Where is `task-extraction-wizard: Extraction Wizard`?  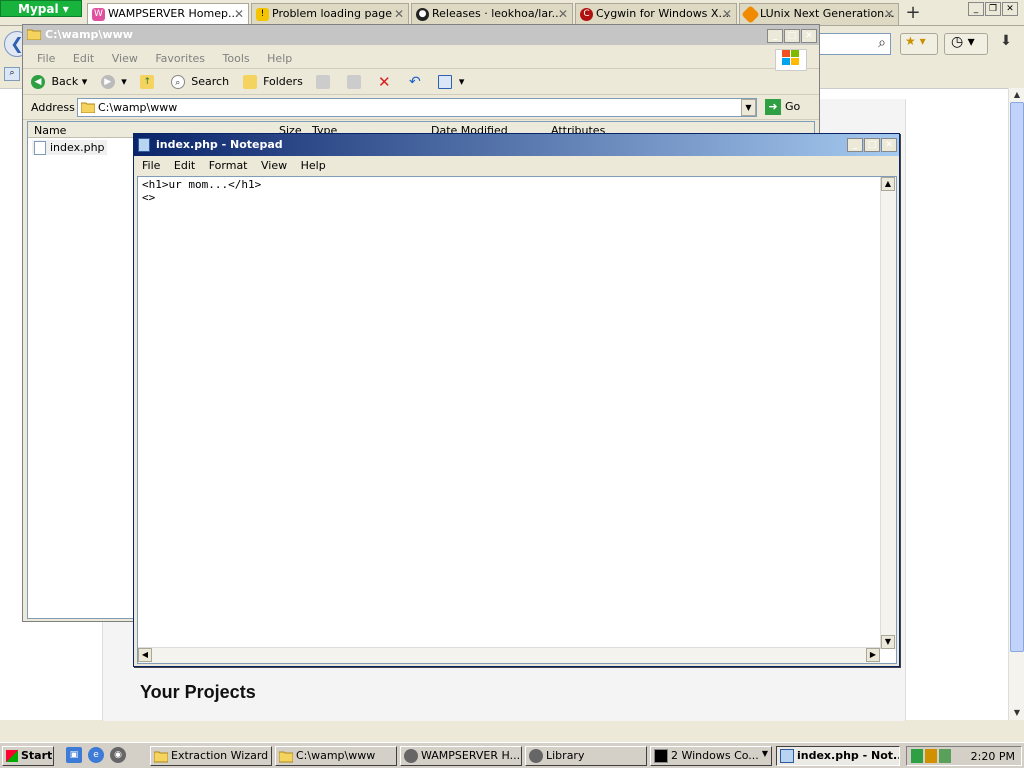
task-extraction-wizard: Extraction Wizard is located at coordinates (211, 756).